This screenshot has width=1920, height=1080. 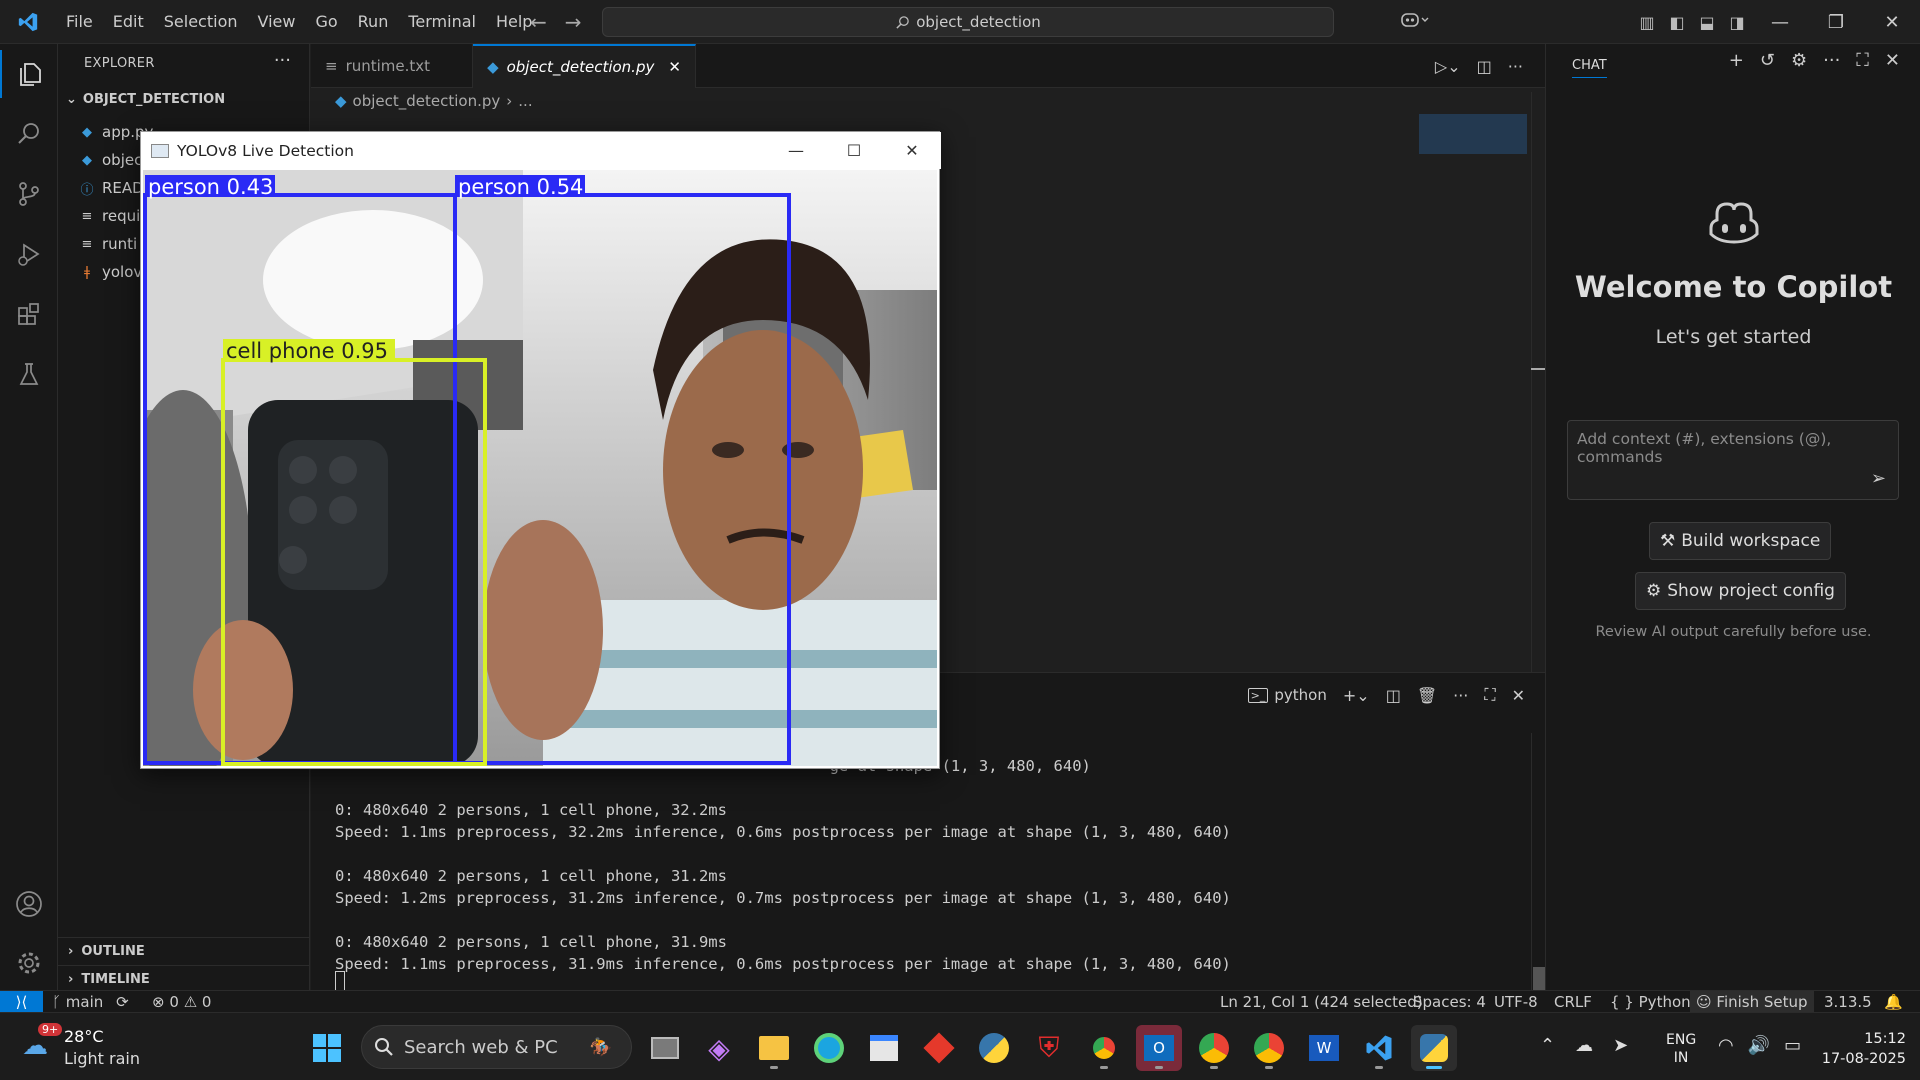 What do you see at coordinates (1620, 1045) in the screenshot?
I see `location-icon: ➤` at bounding box center [1620, 1045].